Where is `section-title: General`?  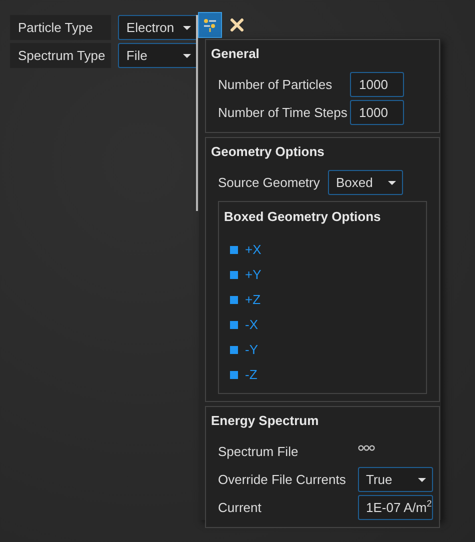 section-title: General is located at coordinates (235, 53).